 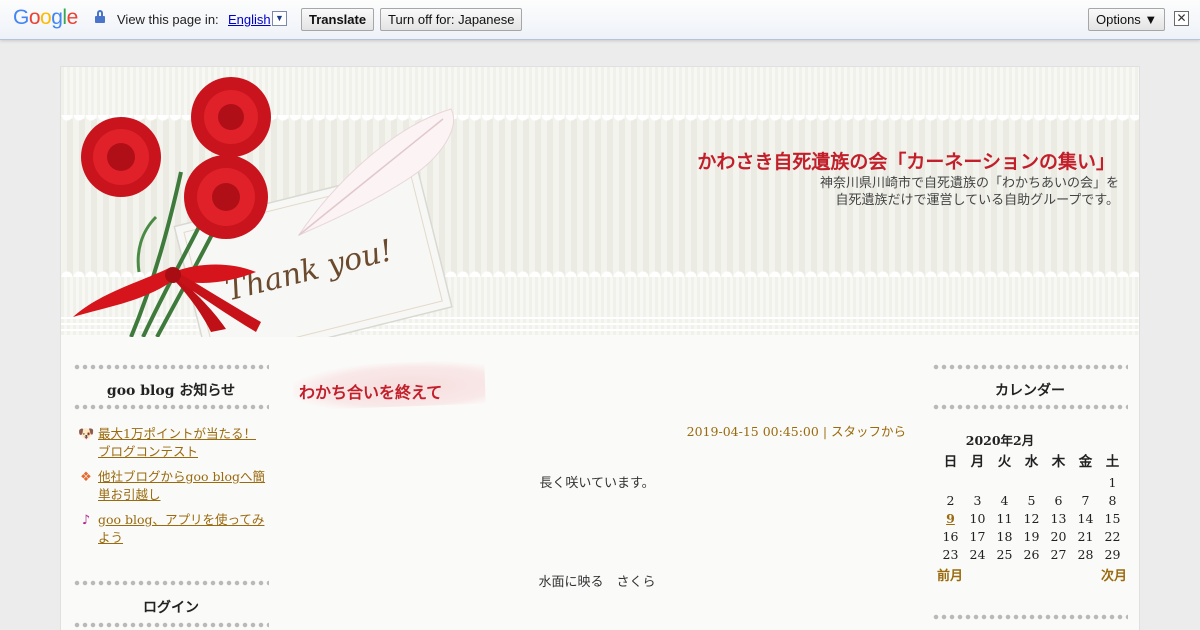 I want to click on entry-meta: 2019-04-15 00:45:00 | スタッフから, so click(x=796, y=430).